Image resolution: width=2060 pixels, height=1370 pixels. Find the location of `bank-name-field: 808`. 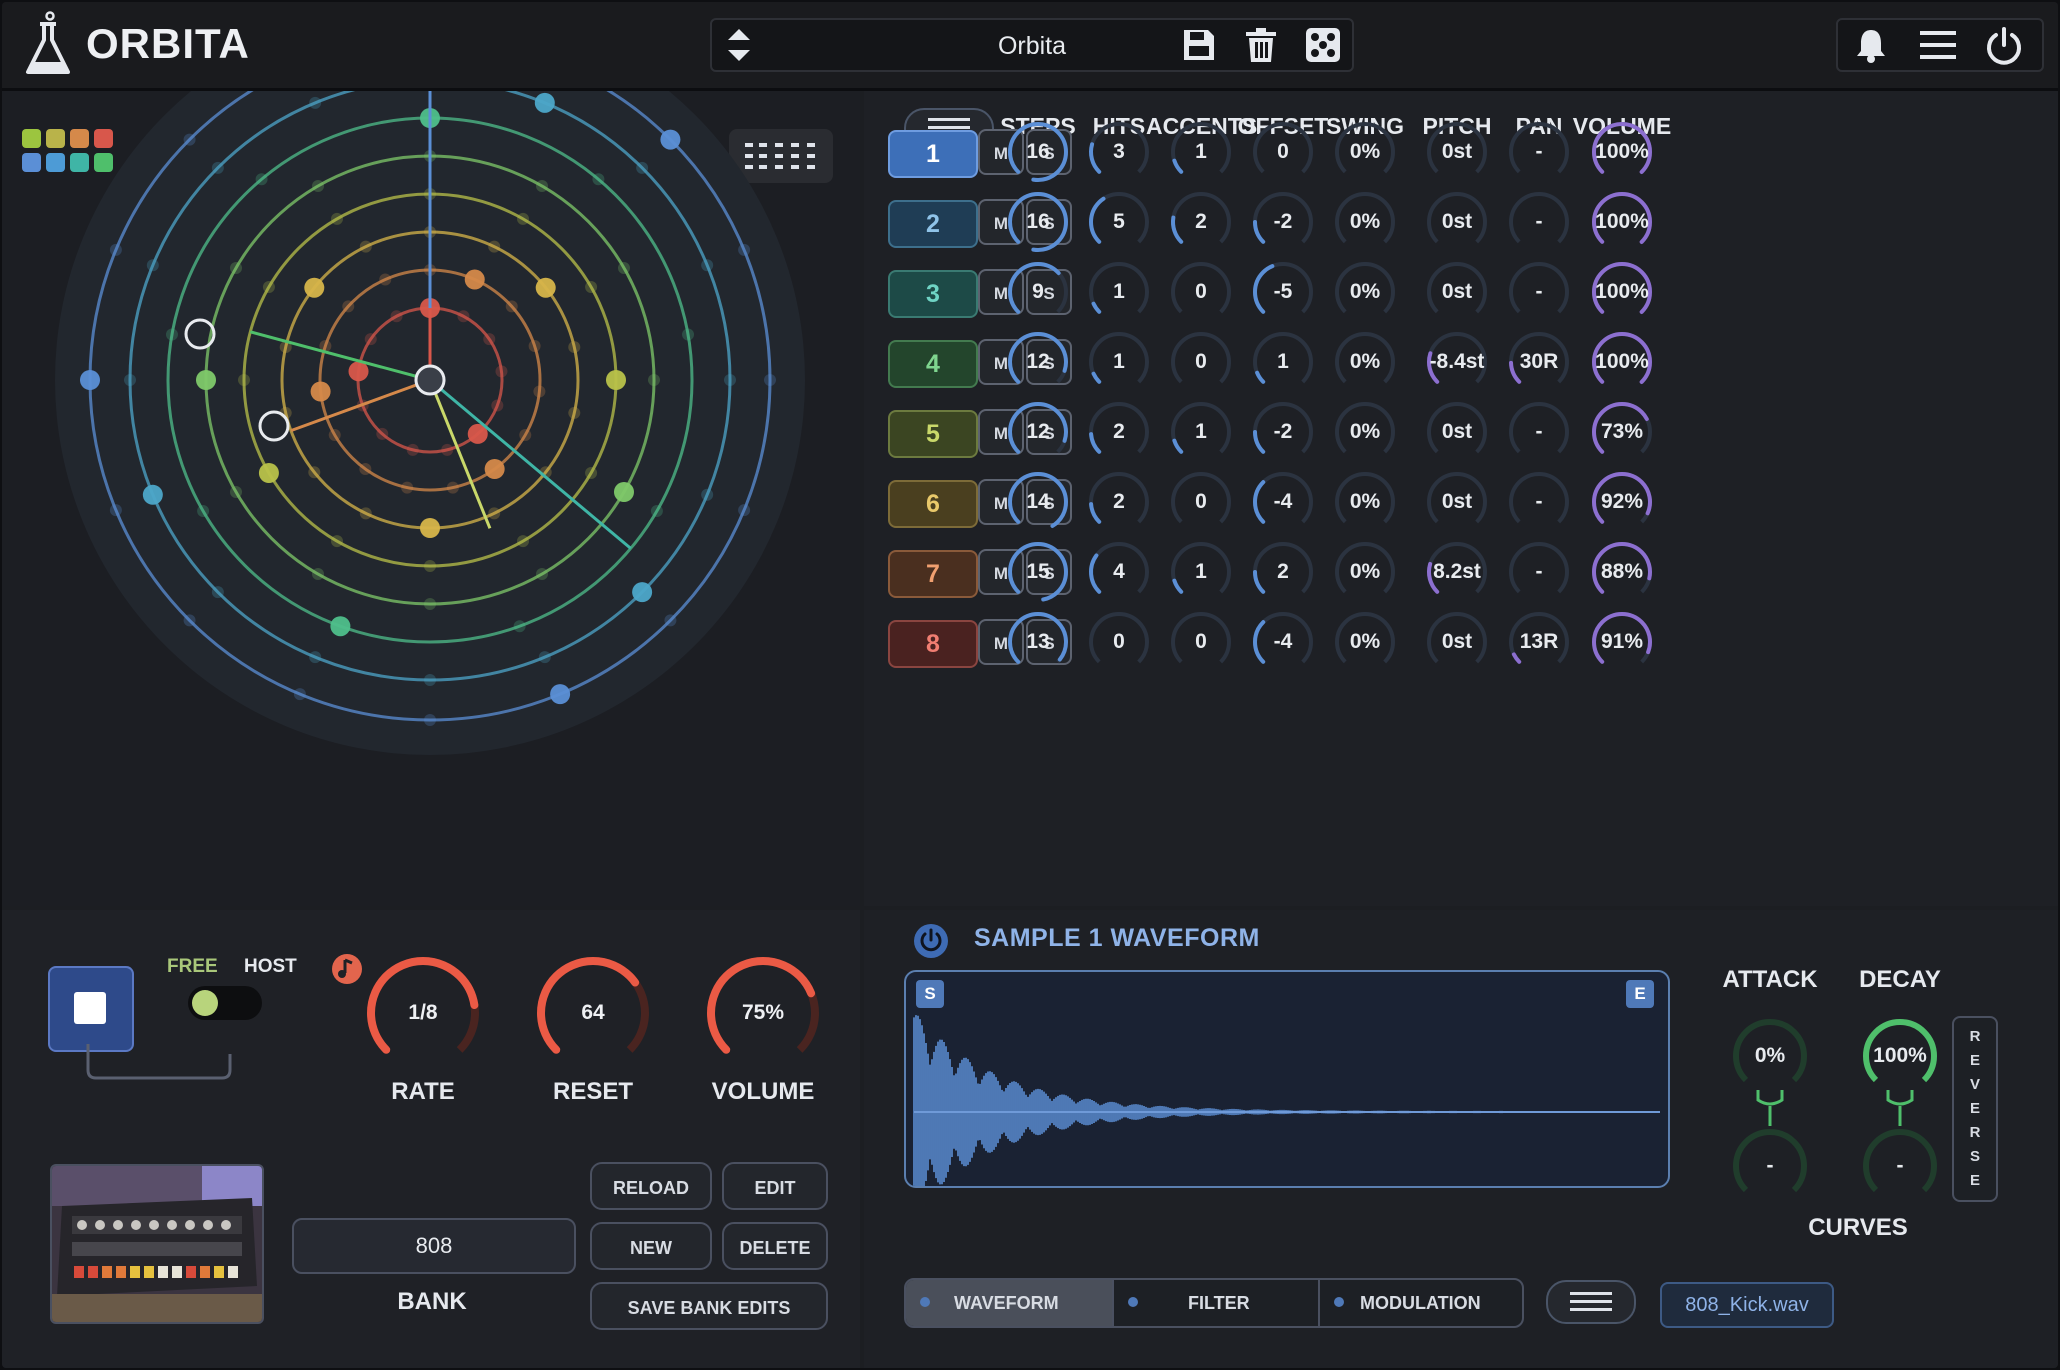

bank-name-field: 808 is located at coordinates (434, 1246).